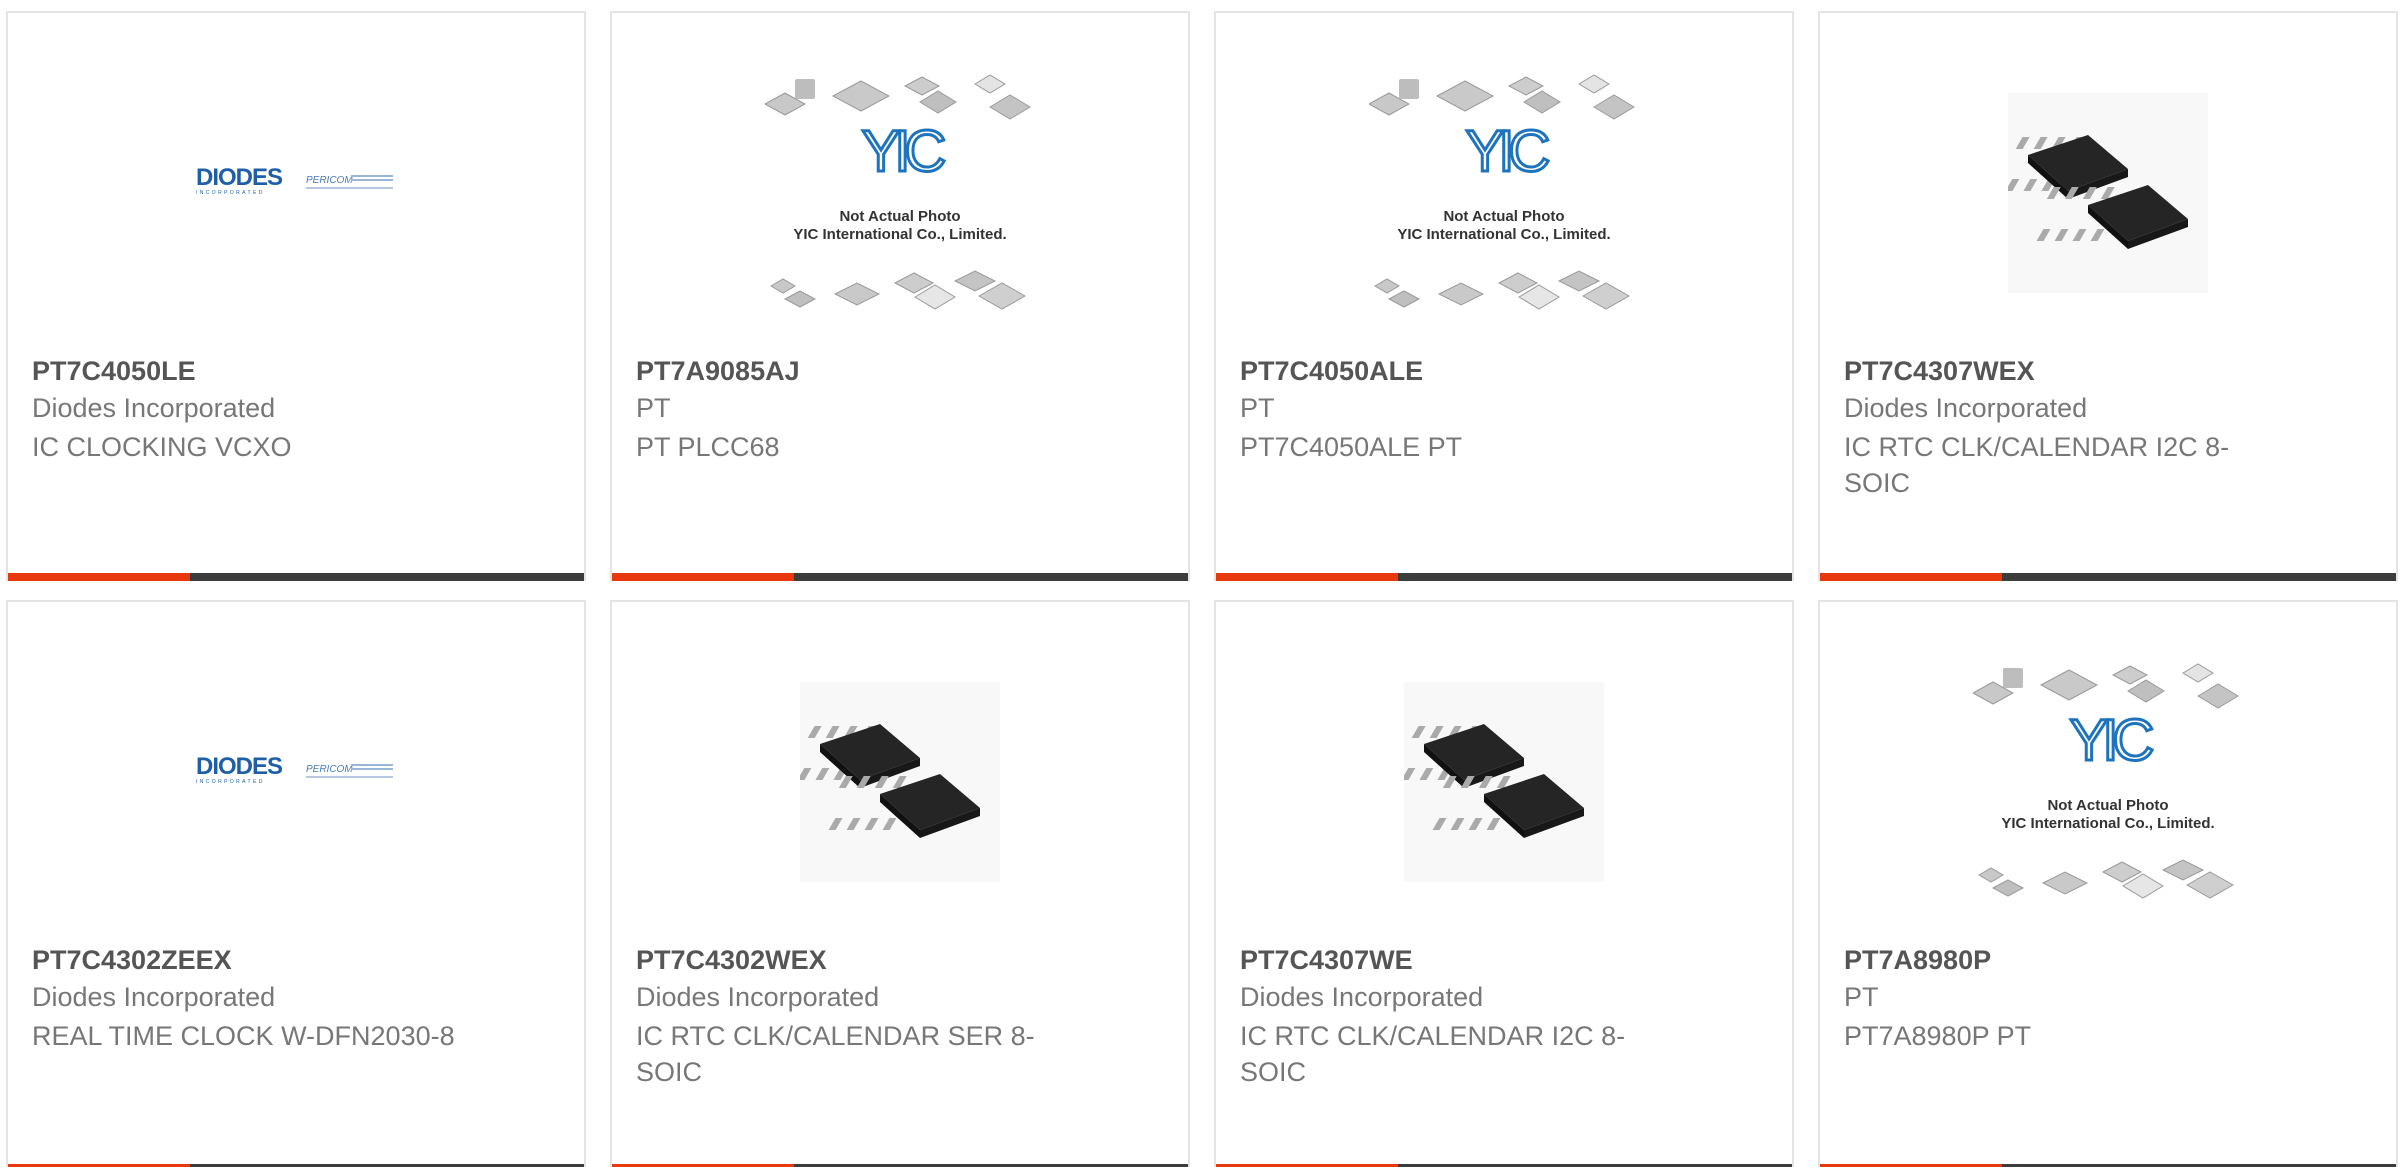 The width and height of the screenshot is (2400, 1167). What do you see at coordinates (162, 447) in the screenshot?
I see `description: IC CLOCKING VCXO` at bounding box center [162, 447].